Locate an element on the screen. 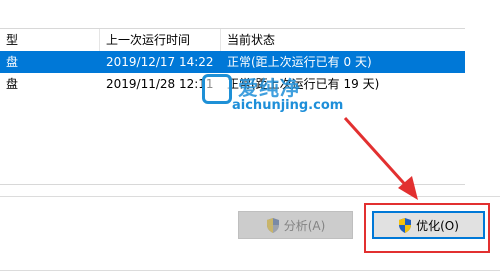  watermark-logo is located at coordinates (217, 89).